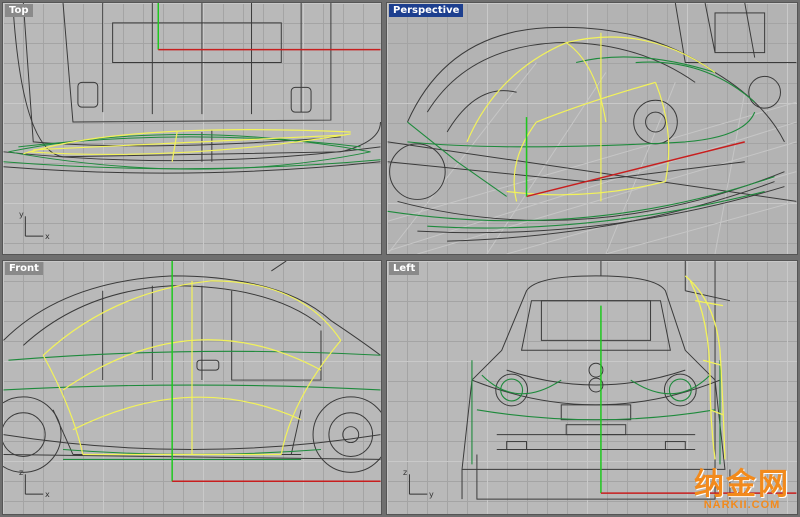  I want to click on viewport-label-perspective: Perspective, so click(426, 10).